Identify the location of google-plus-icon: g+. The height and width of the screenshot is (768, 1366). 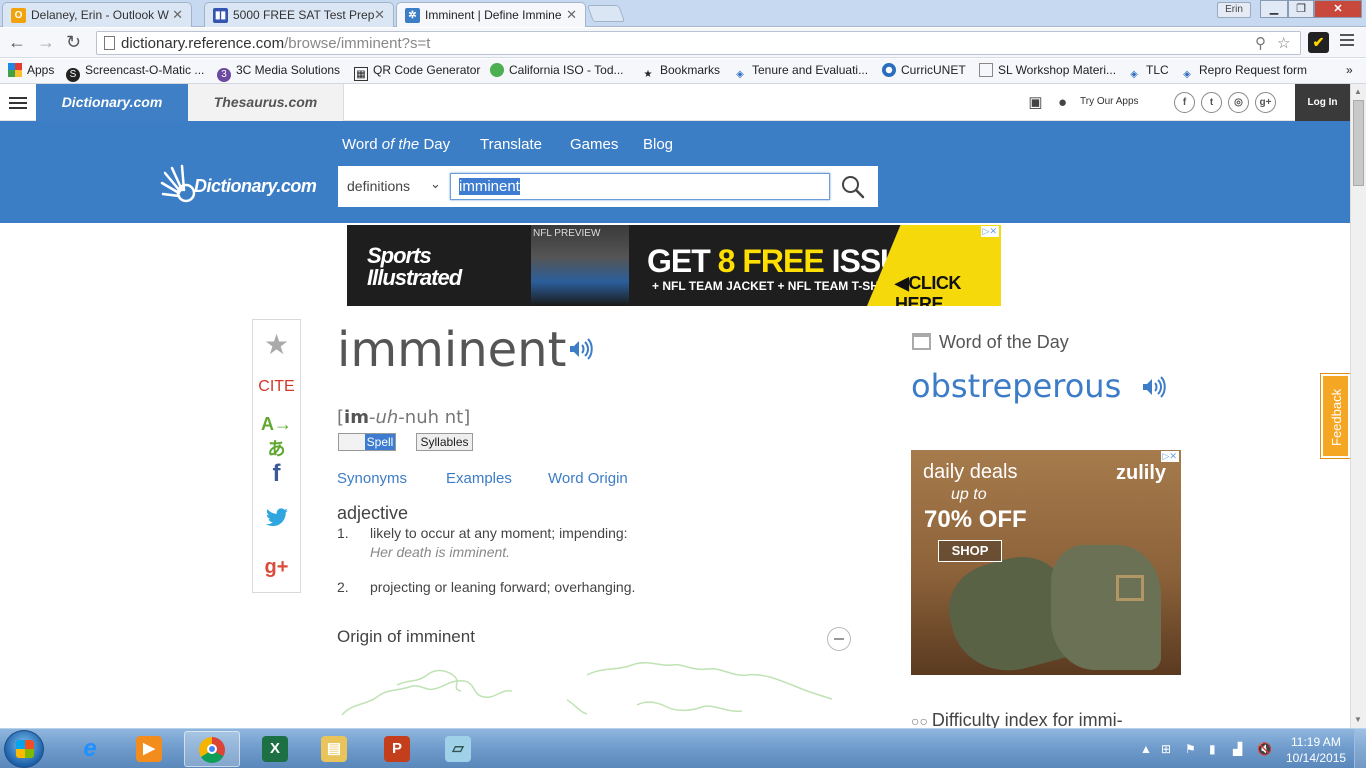
(1265, 102).